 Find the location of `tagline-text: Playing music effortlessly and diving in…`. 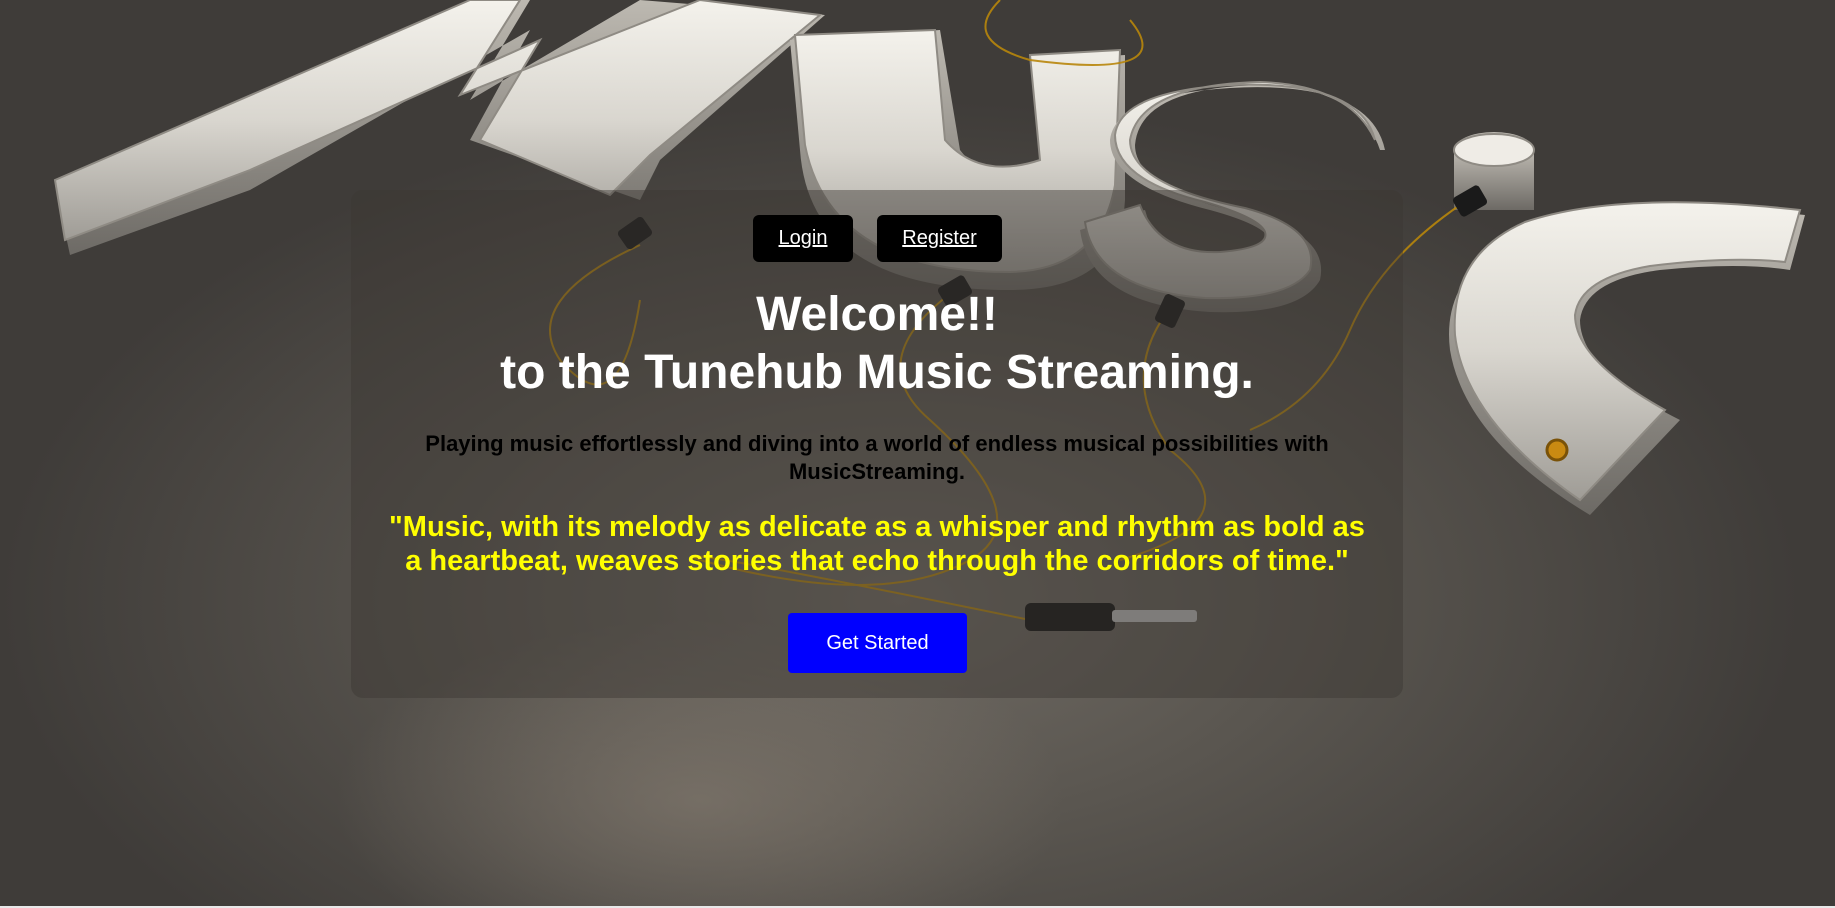

tagline-text: Playing music effortlessly and diving in… is located at coordinates (877, 457).